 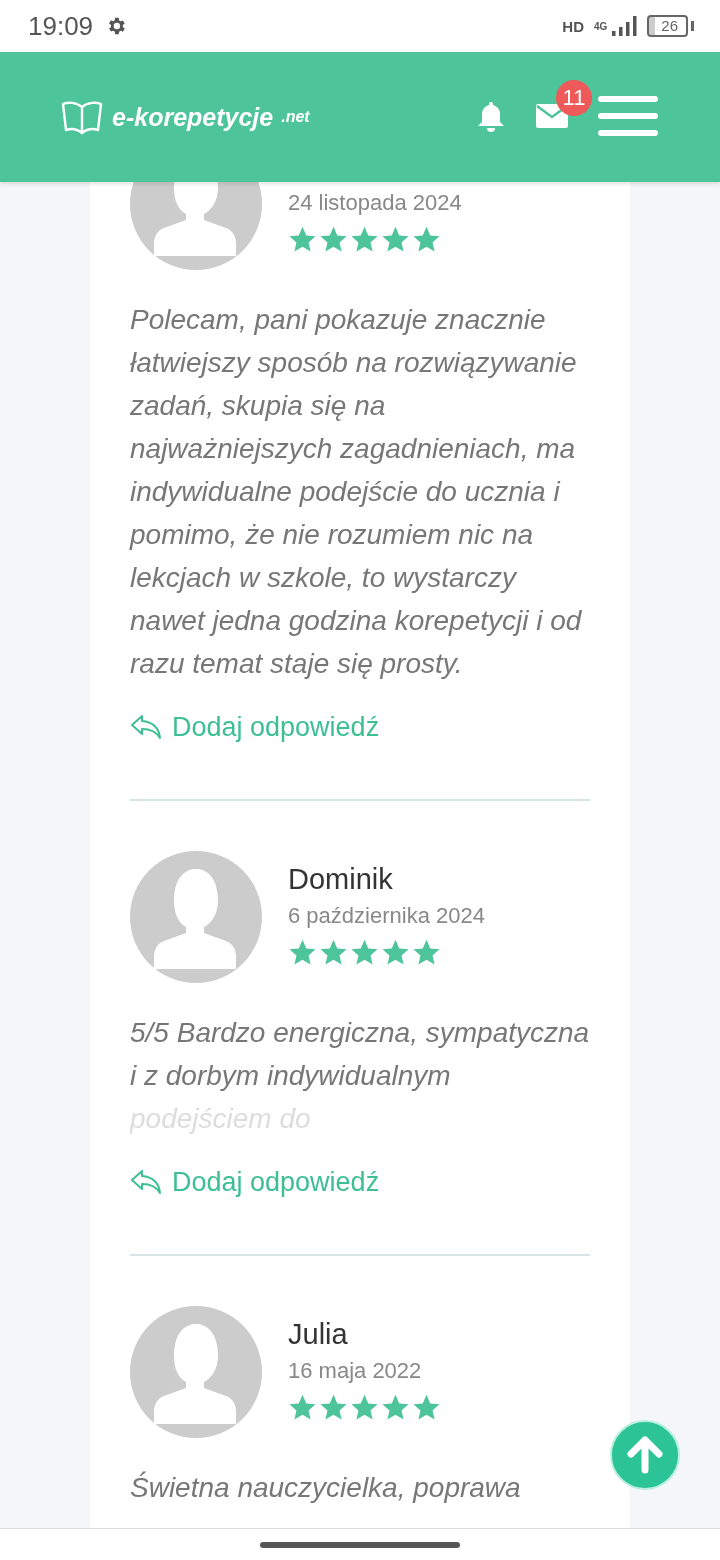 I want to click on battery-level: 26, so click(x=667, y=26).